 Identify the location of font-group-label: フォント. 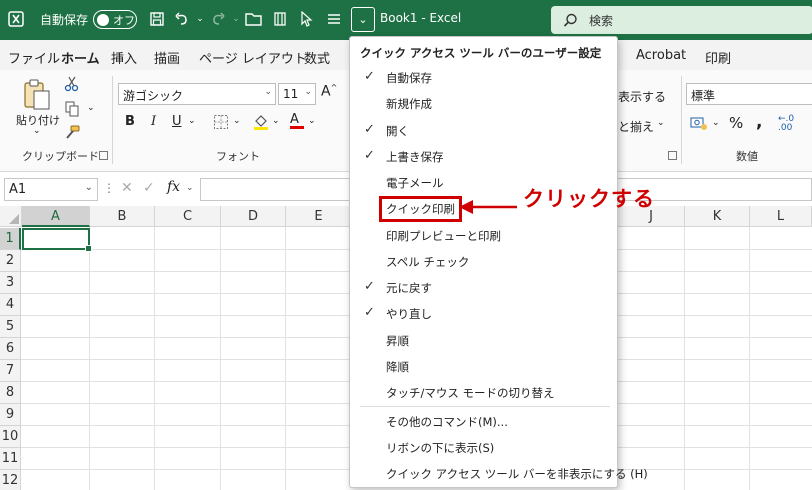
(238, 156).